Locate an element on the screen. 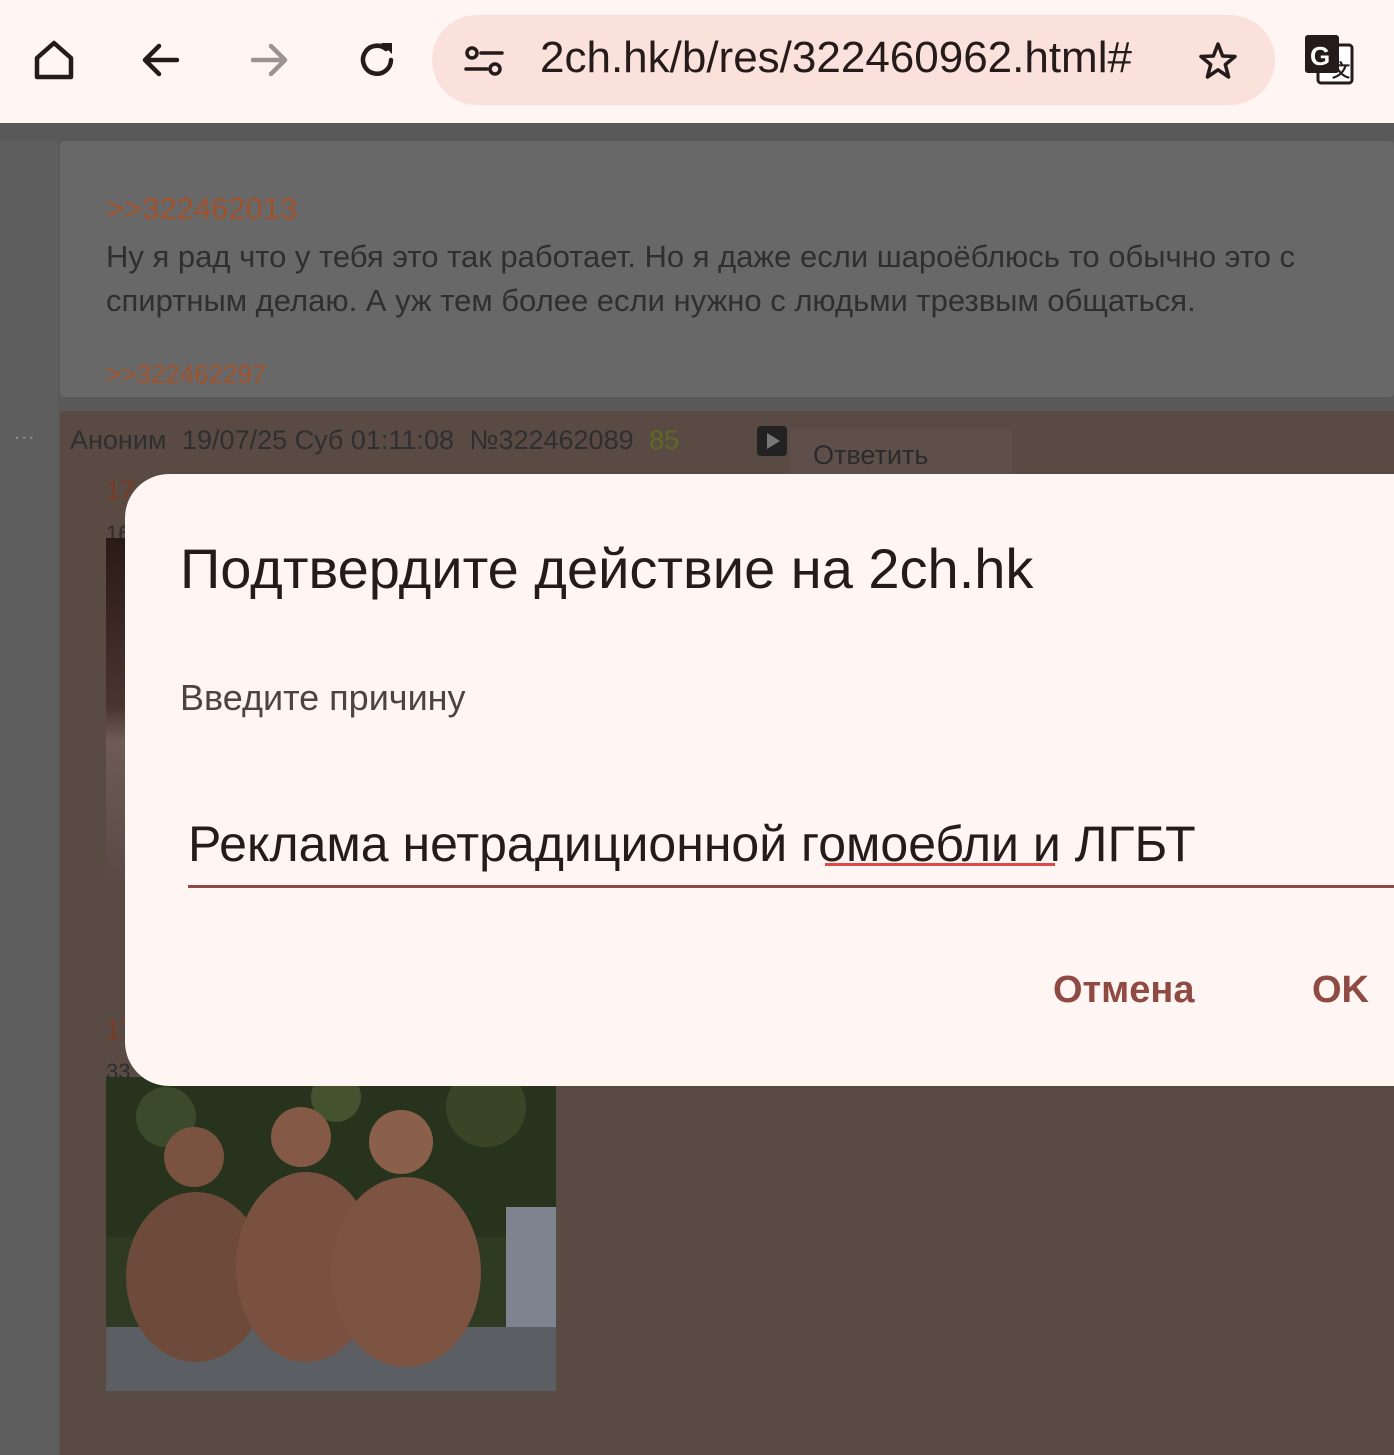  dialog-title: Подтвердите действие на 2ch.hk is located at coordinates (607, 568).